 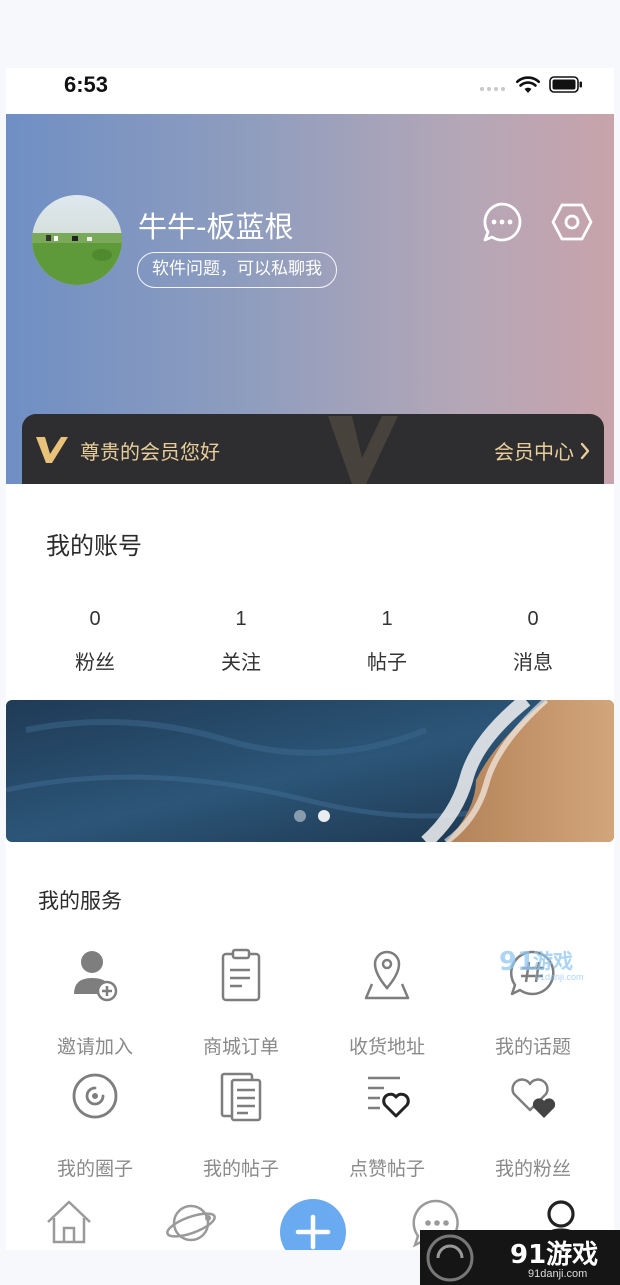 What do you see at coordinates (559, 977) in the screenshot?
I see `svg-text: 91danji.com` at bounding box center [559, 977].